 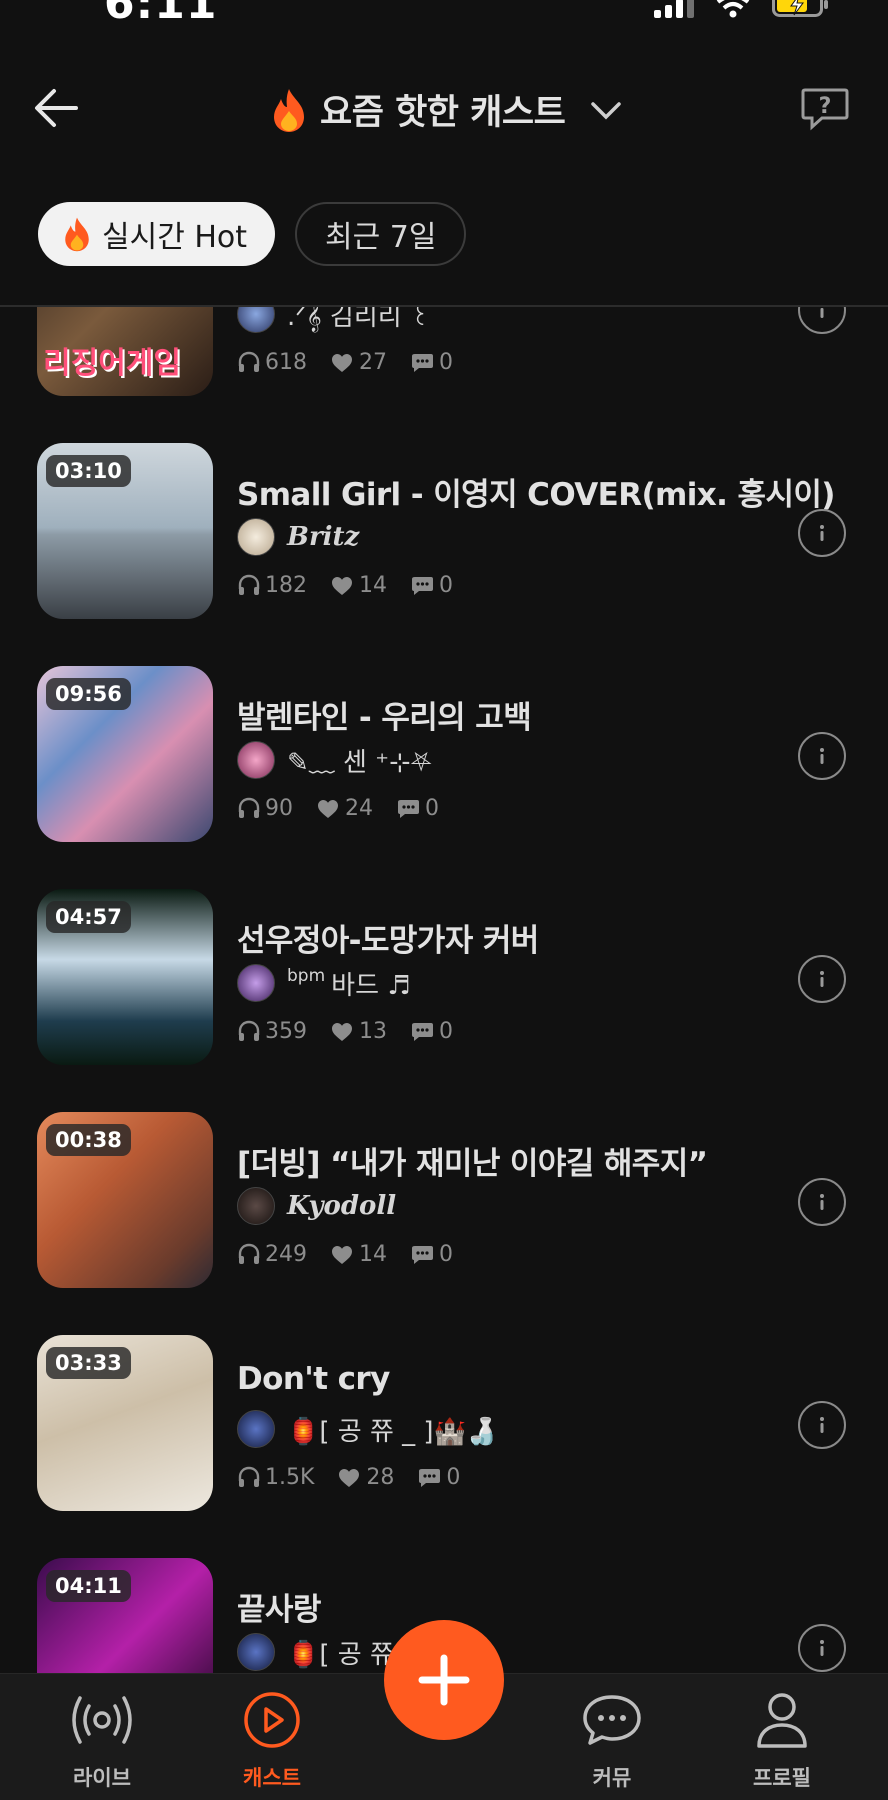 I want to click on listen-count: 249, so click(x=272, y=1254).